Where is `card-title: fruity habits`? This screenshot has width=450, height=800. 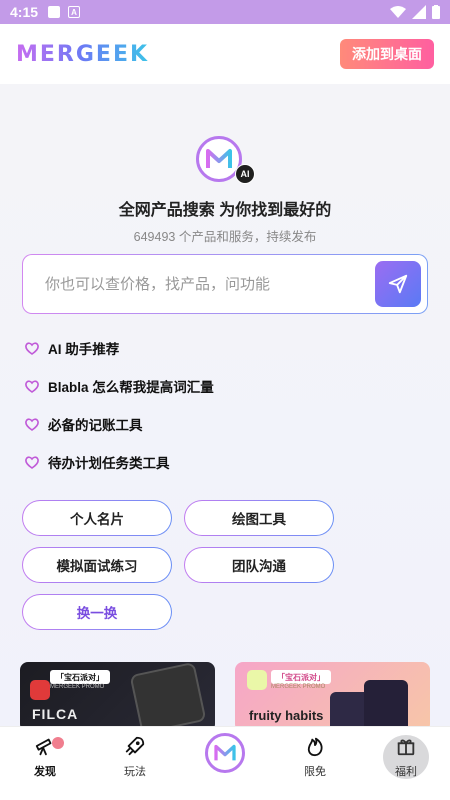
card-title: fruity habits is located at coordinates (286, 715).